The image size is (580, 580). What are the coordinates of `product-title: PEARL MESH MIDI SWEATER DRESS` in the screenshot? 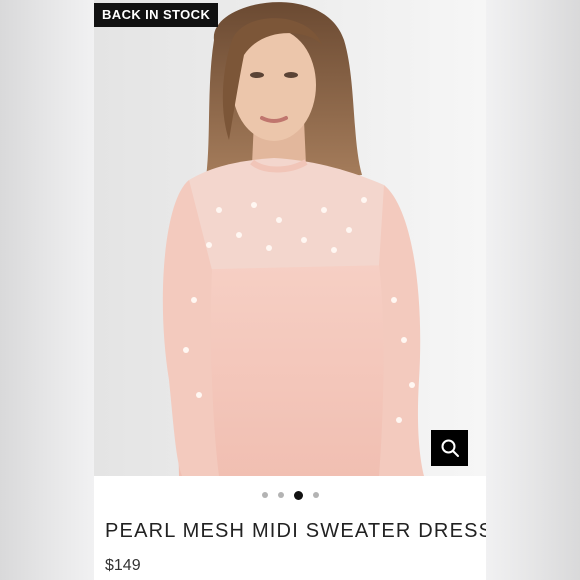 It's located at (295, 531).